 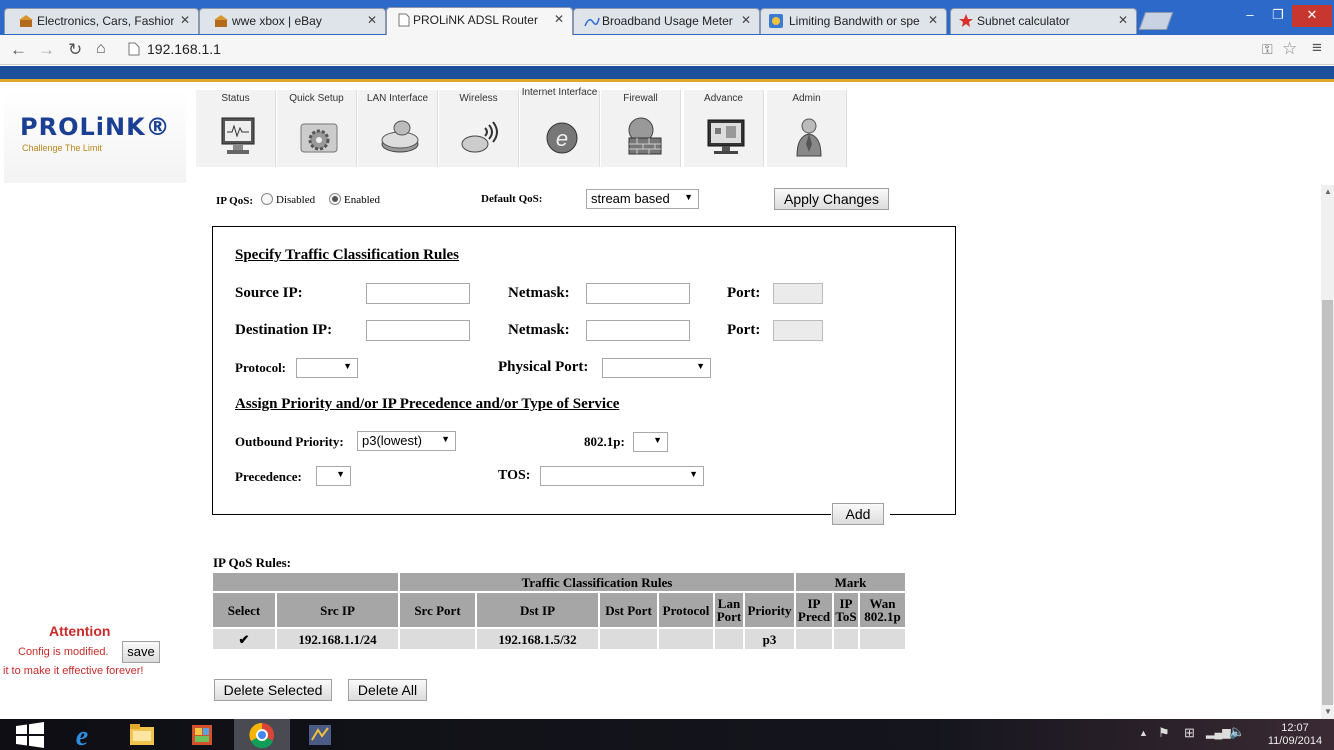 I want to click on forward-icon: →, so click(x=46, y=50).